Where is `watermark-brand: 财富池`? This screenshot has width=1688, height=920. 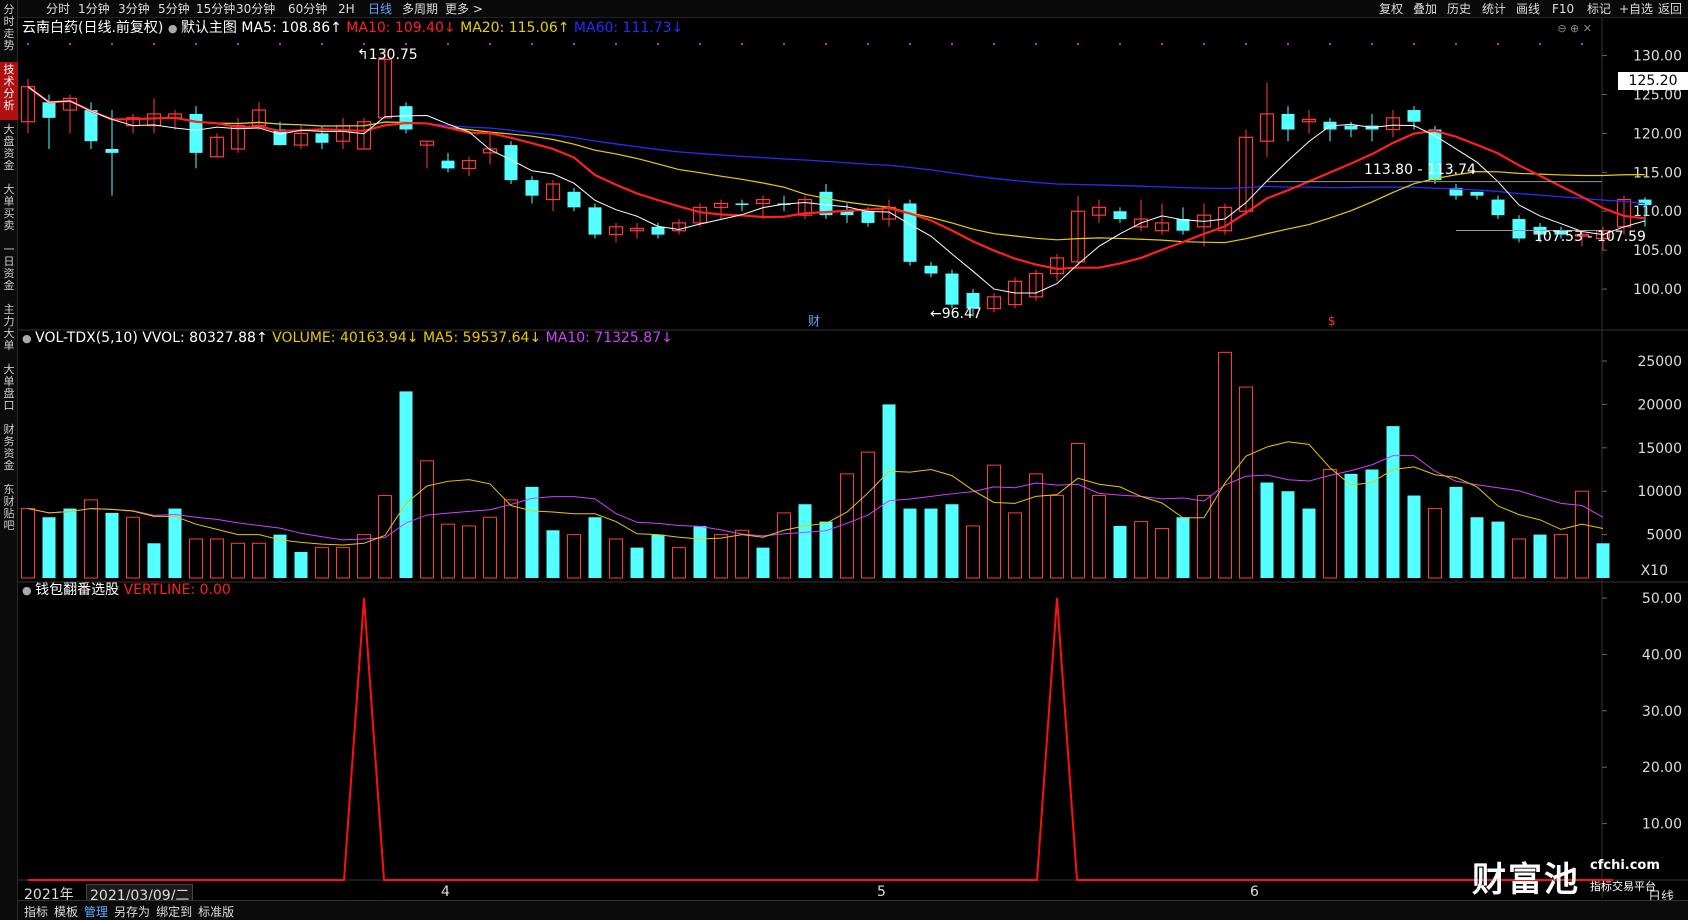
watermark-brand: 财富池 is located at coordinates (1526, 880).